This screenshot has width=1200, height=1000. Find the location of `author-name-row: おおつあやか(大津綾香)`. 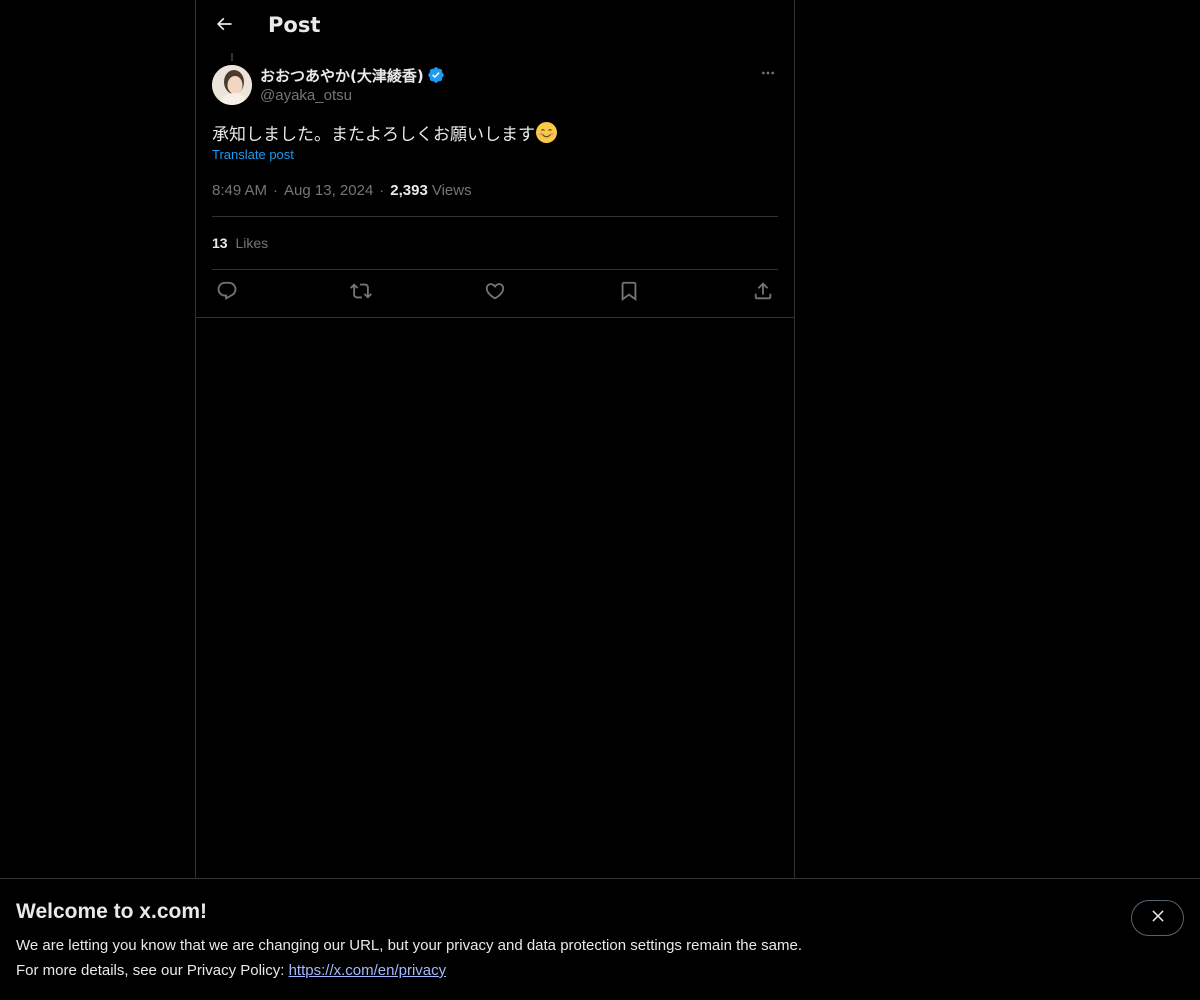

author-name-row: おおつあやか(大津綾香) is located at coordinates (352, 75).